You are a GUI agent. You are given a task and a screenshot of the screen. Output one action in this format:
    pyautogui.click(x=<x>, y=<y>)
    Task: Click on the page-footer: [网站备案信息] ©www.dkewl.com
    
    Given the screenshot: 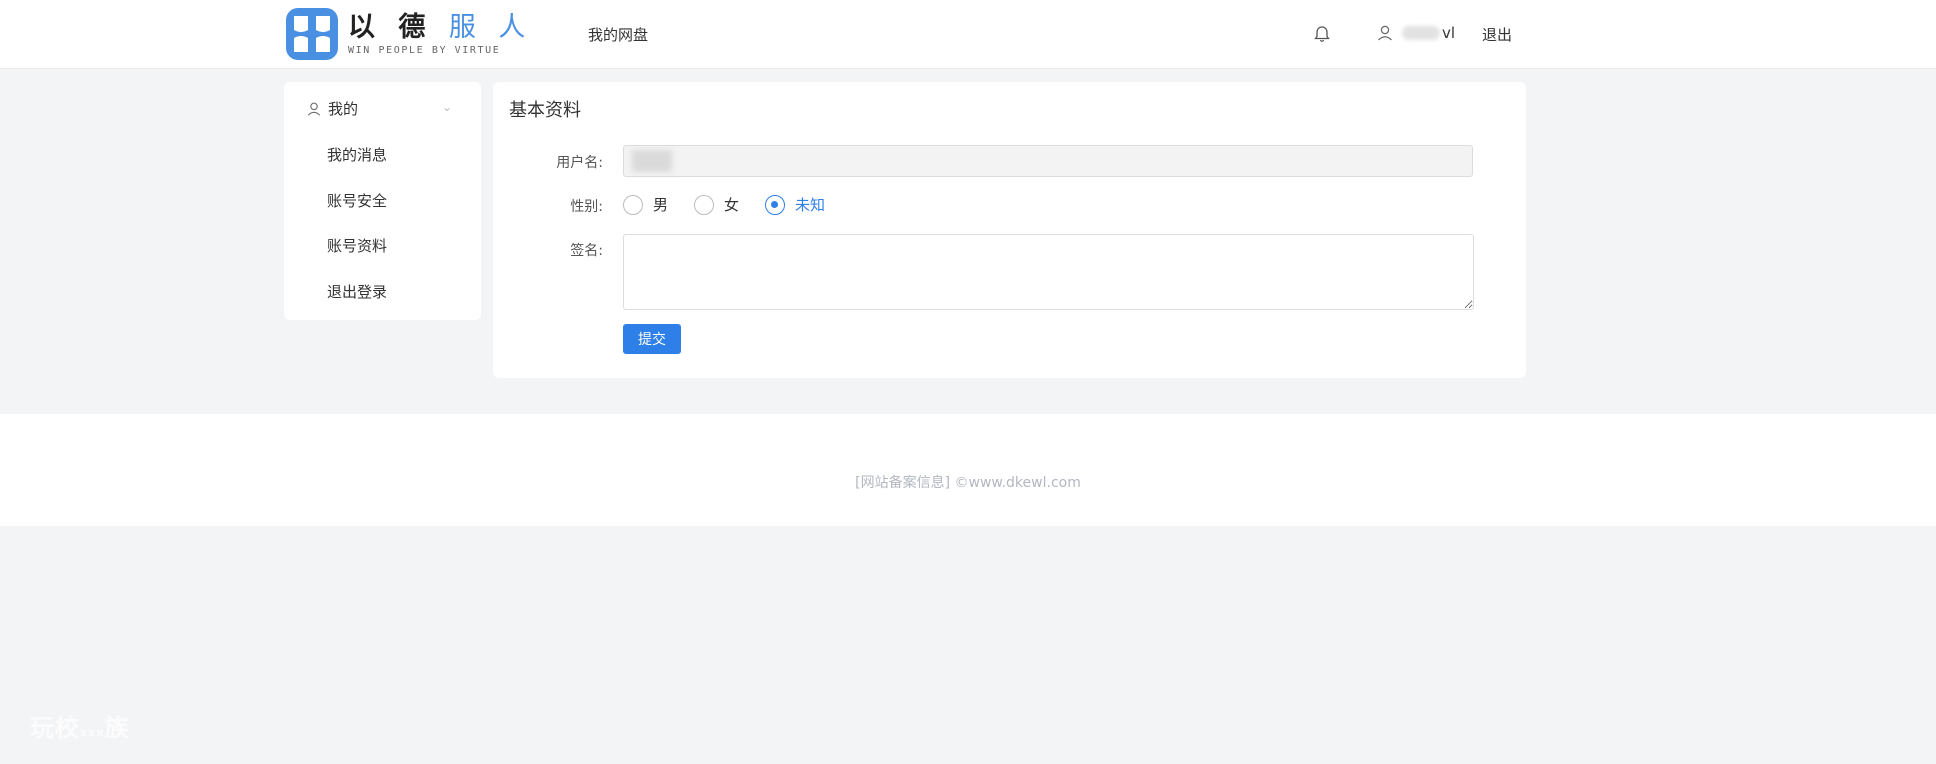 What is the action you would take?
    pyautogui.click(x=968, y=470)
    